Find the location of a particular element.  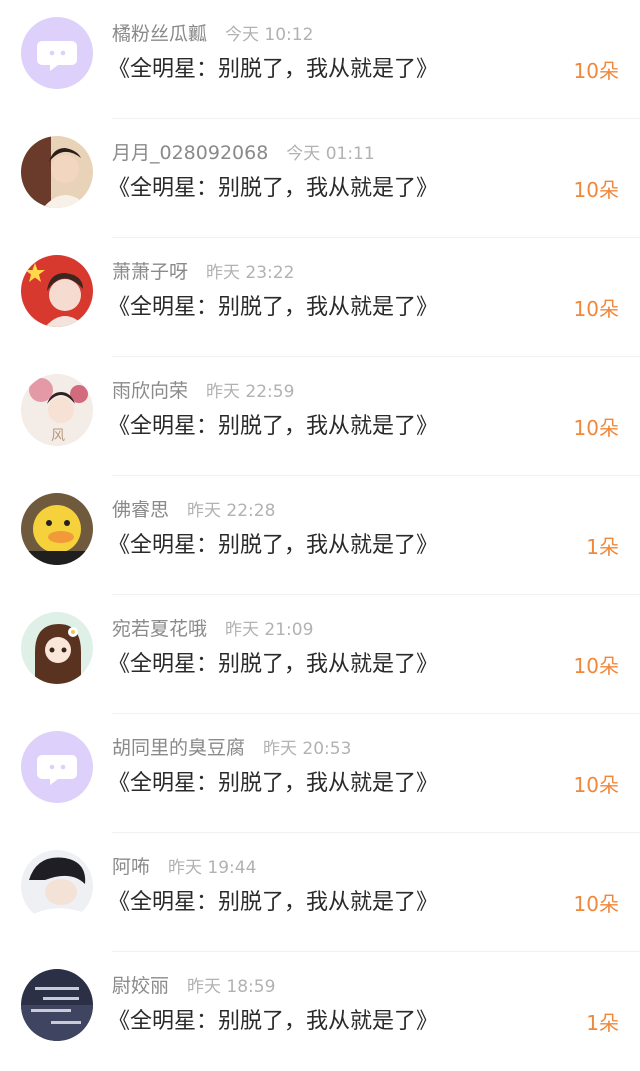

timestamp: 今天 10:12 is located at coordinates (269, 35).